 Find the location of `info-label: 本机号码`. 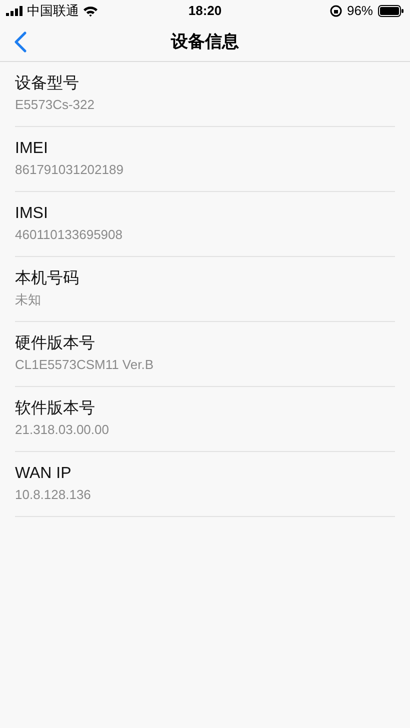

info-label: 本机号码 is located at coordinates (47, 279).